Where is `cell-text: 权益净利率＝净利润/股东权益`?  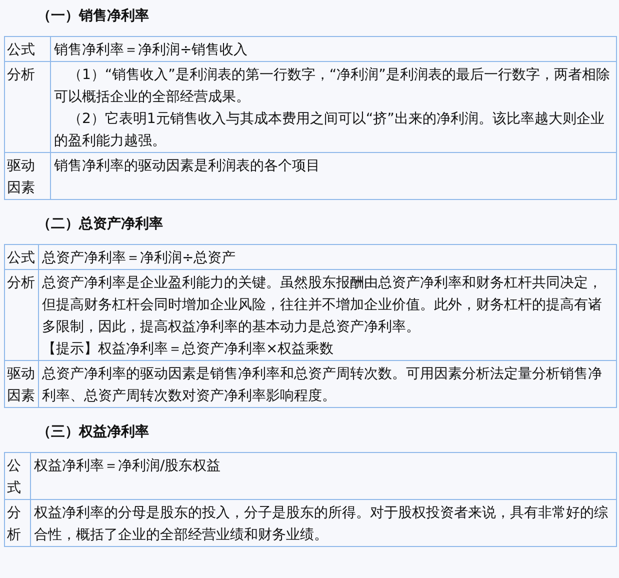
cell-text: 权益净利率＝净利润/股东权益 is located at coordinates (128, 466).